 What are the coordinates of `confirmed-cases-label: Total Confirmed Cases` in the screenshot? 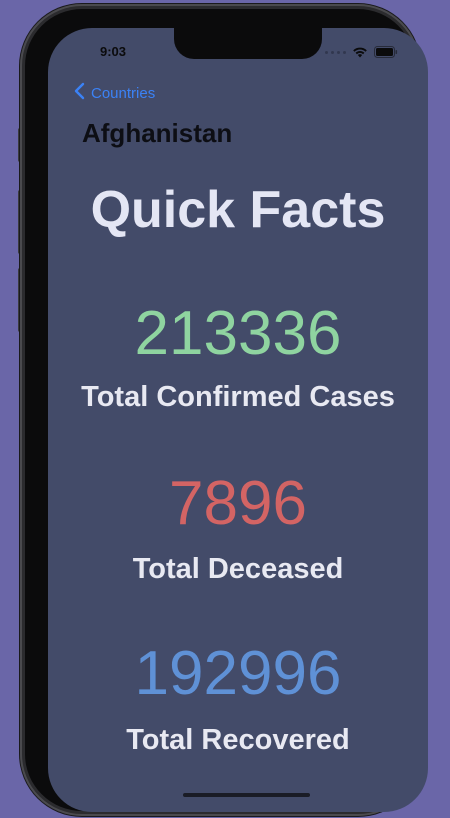 It's located at (238, 397).